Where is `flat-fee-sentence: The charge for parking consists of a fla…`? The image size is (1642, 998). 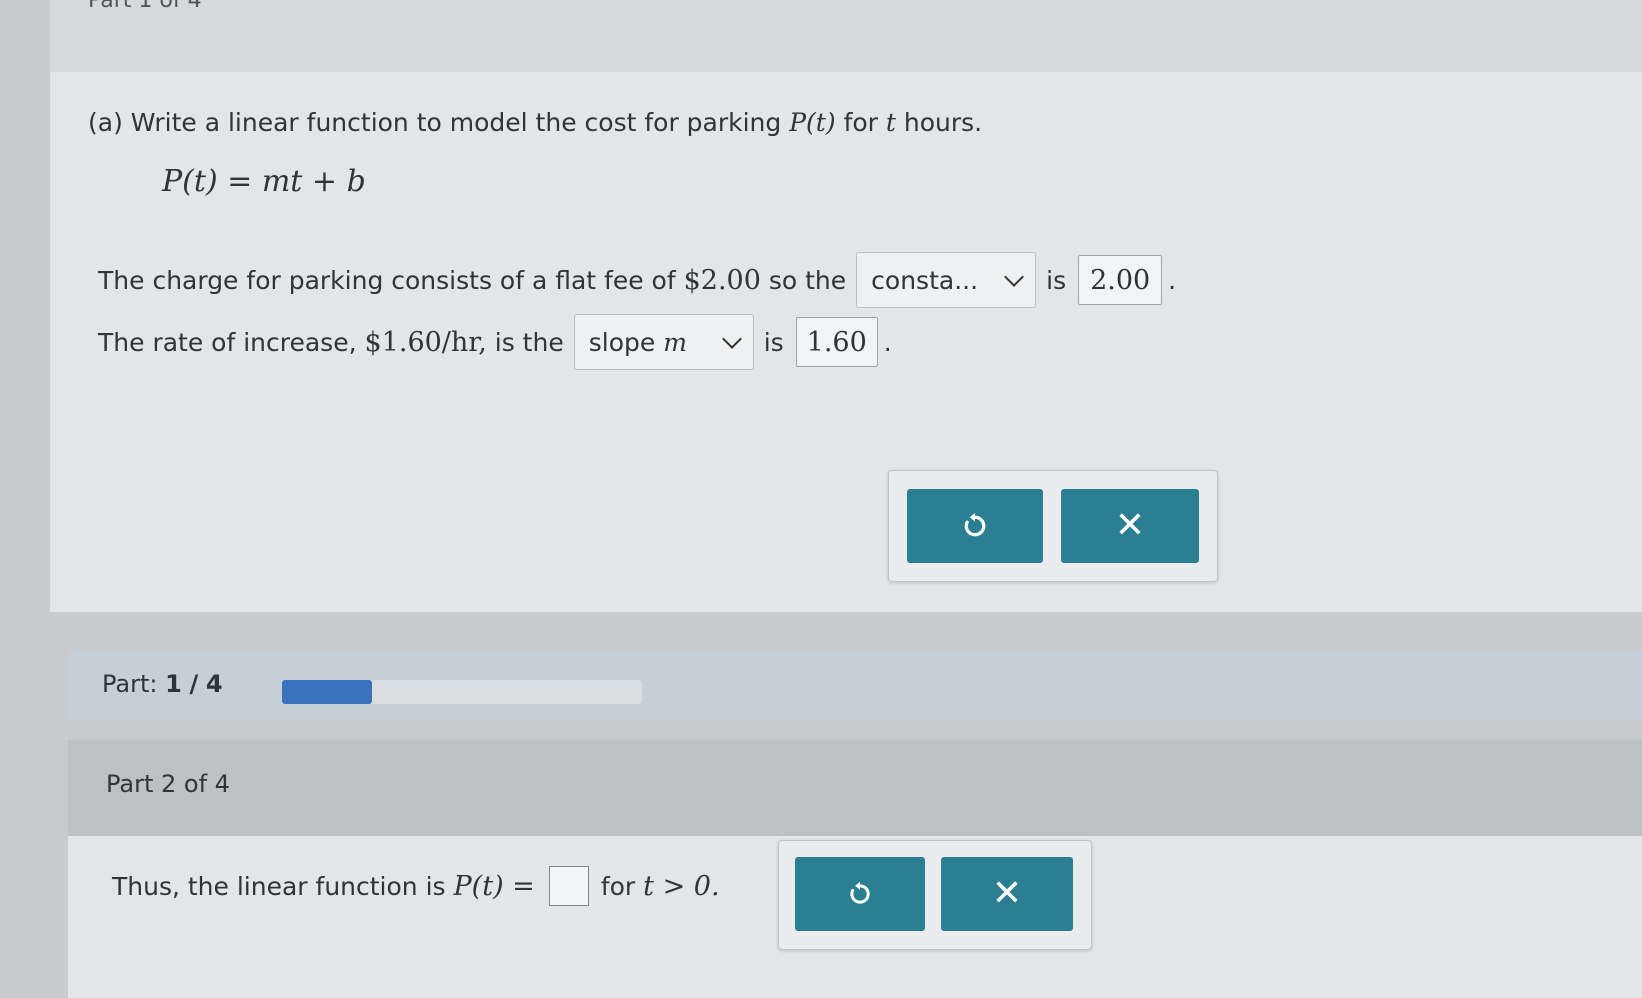 flat-fee-sentence: The charge for parking consists of a fla… is located at coordinates (637, 280).